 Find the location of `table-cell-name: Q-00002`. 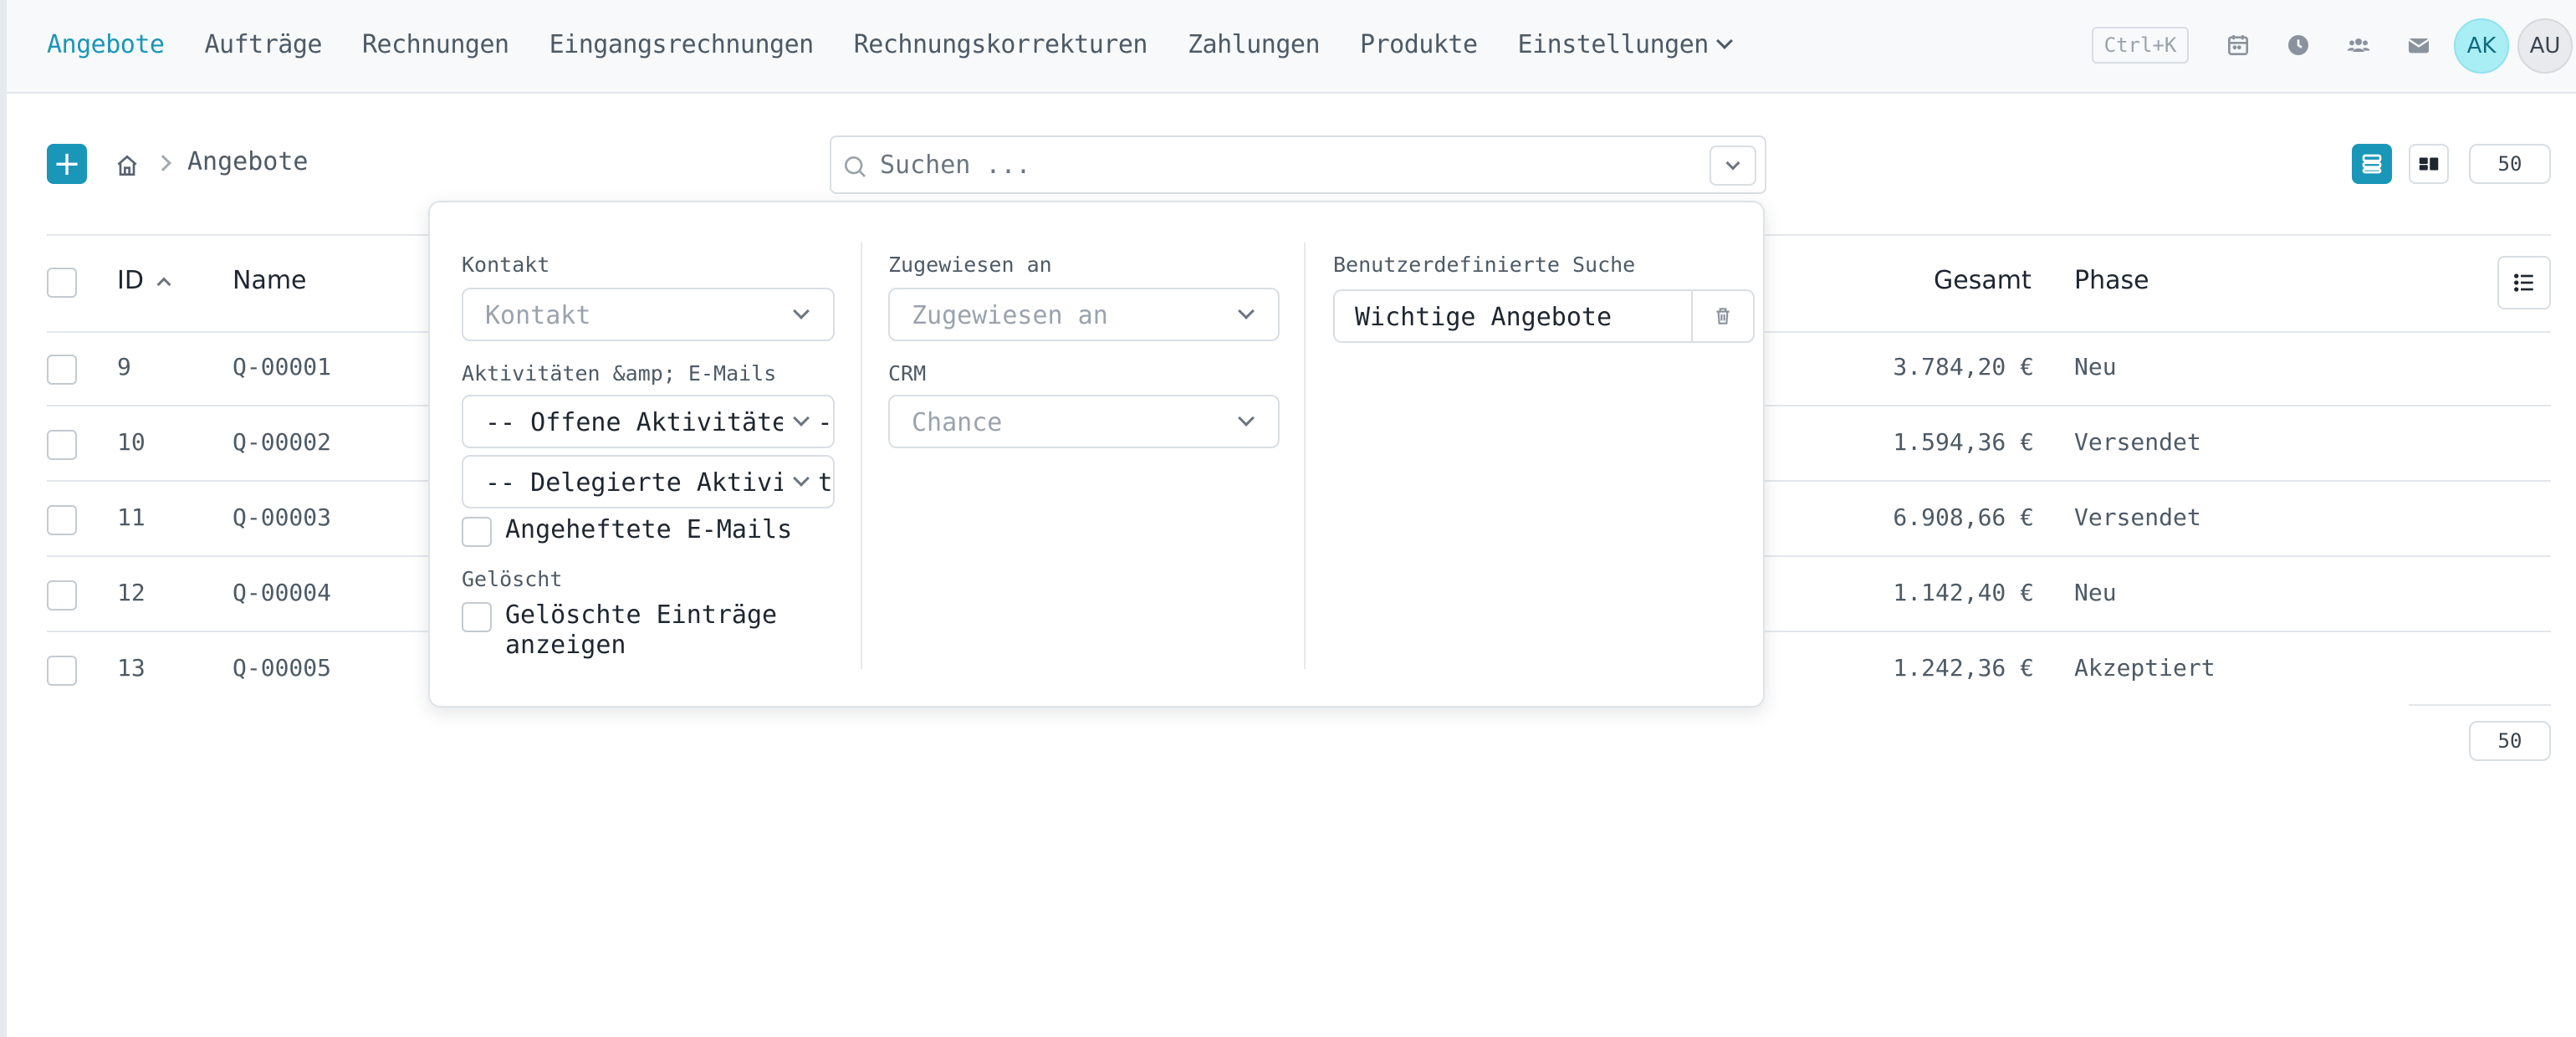

table-cell-name: Q-00002 is located at coordinates (282, 442).